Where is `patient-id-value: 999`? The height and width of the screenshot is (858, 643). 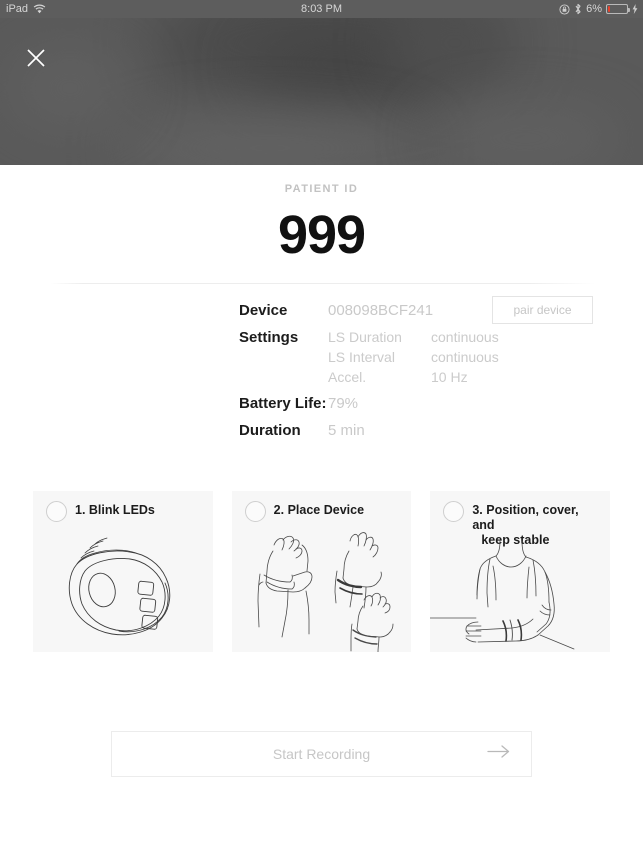
patient-id-value: 999 is located at coordinates (321, 235).